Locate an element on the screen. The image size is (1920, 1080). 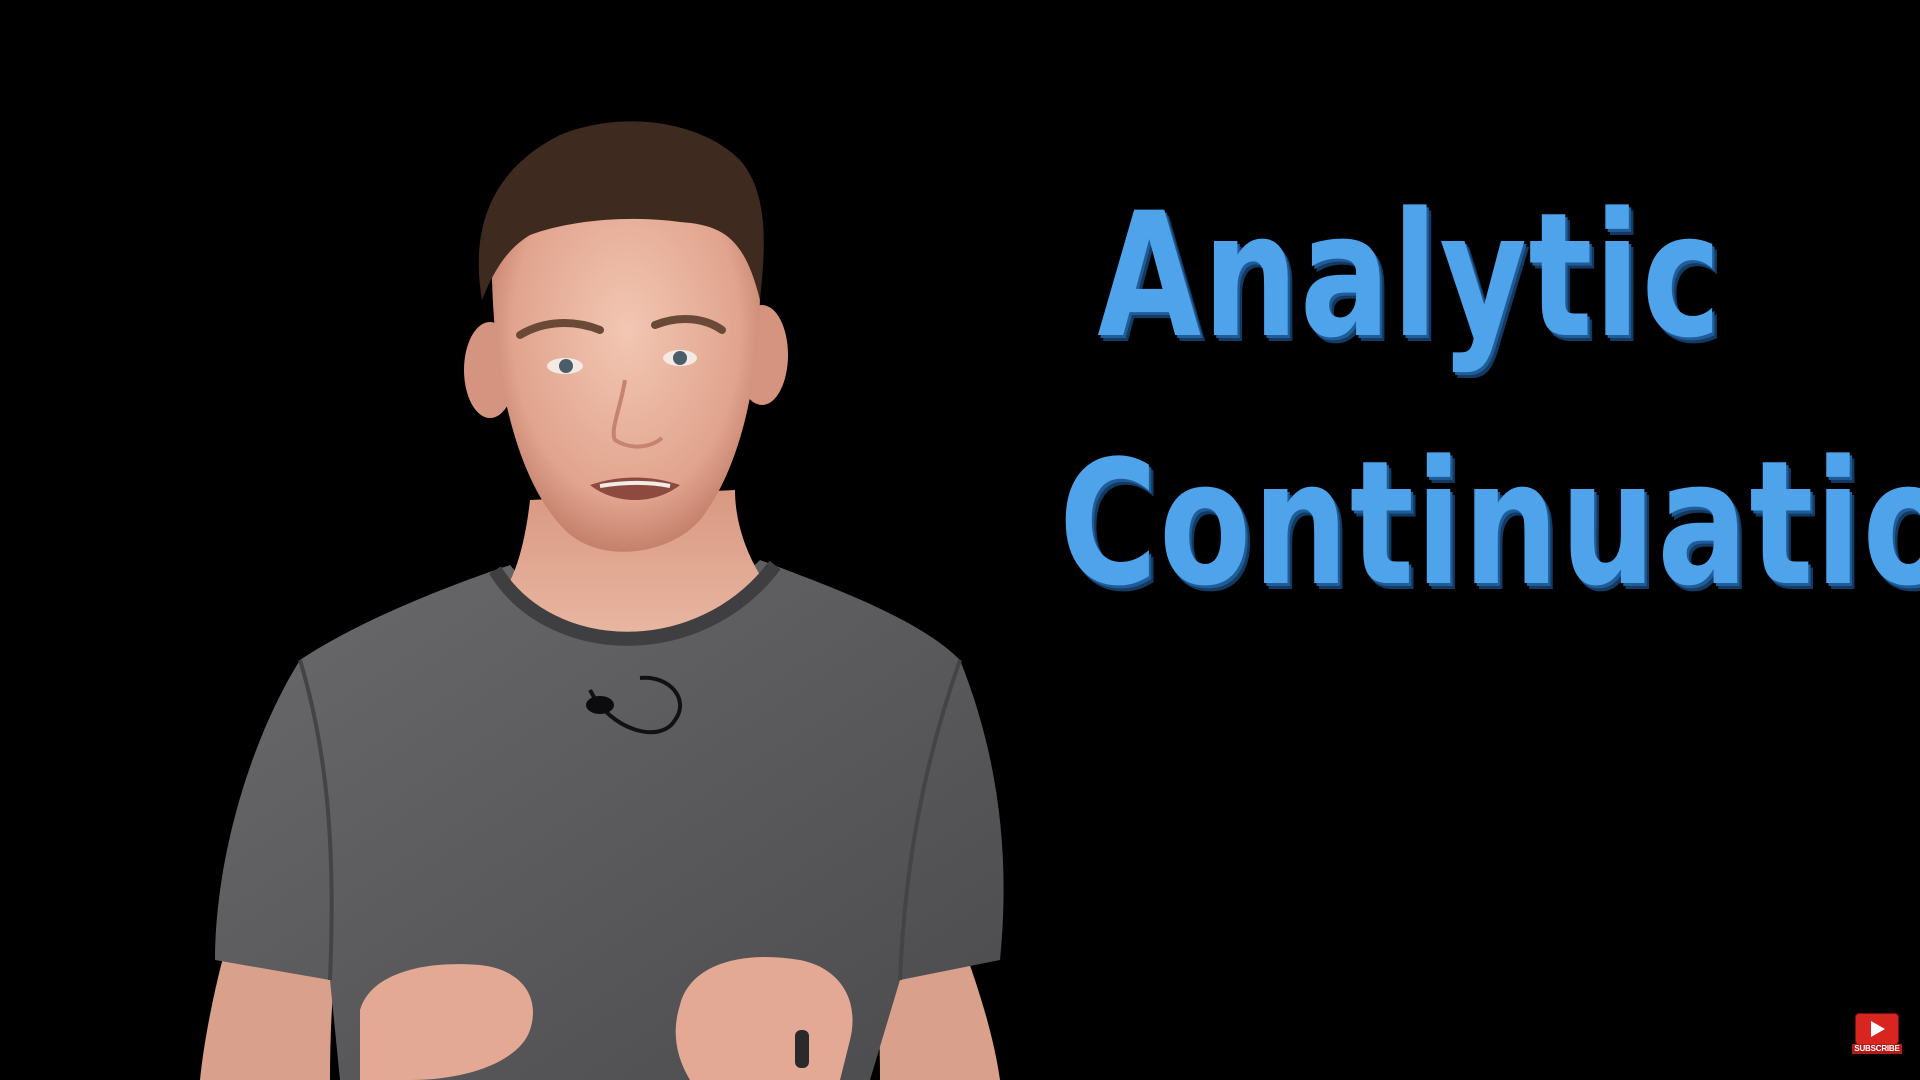
play-icon is located at coordinates (1878, 1029).